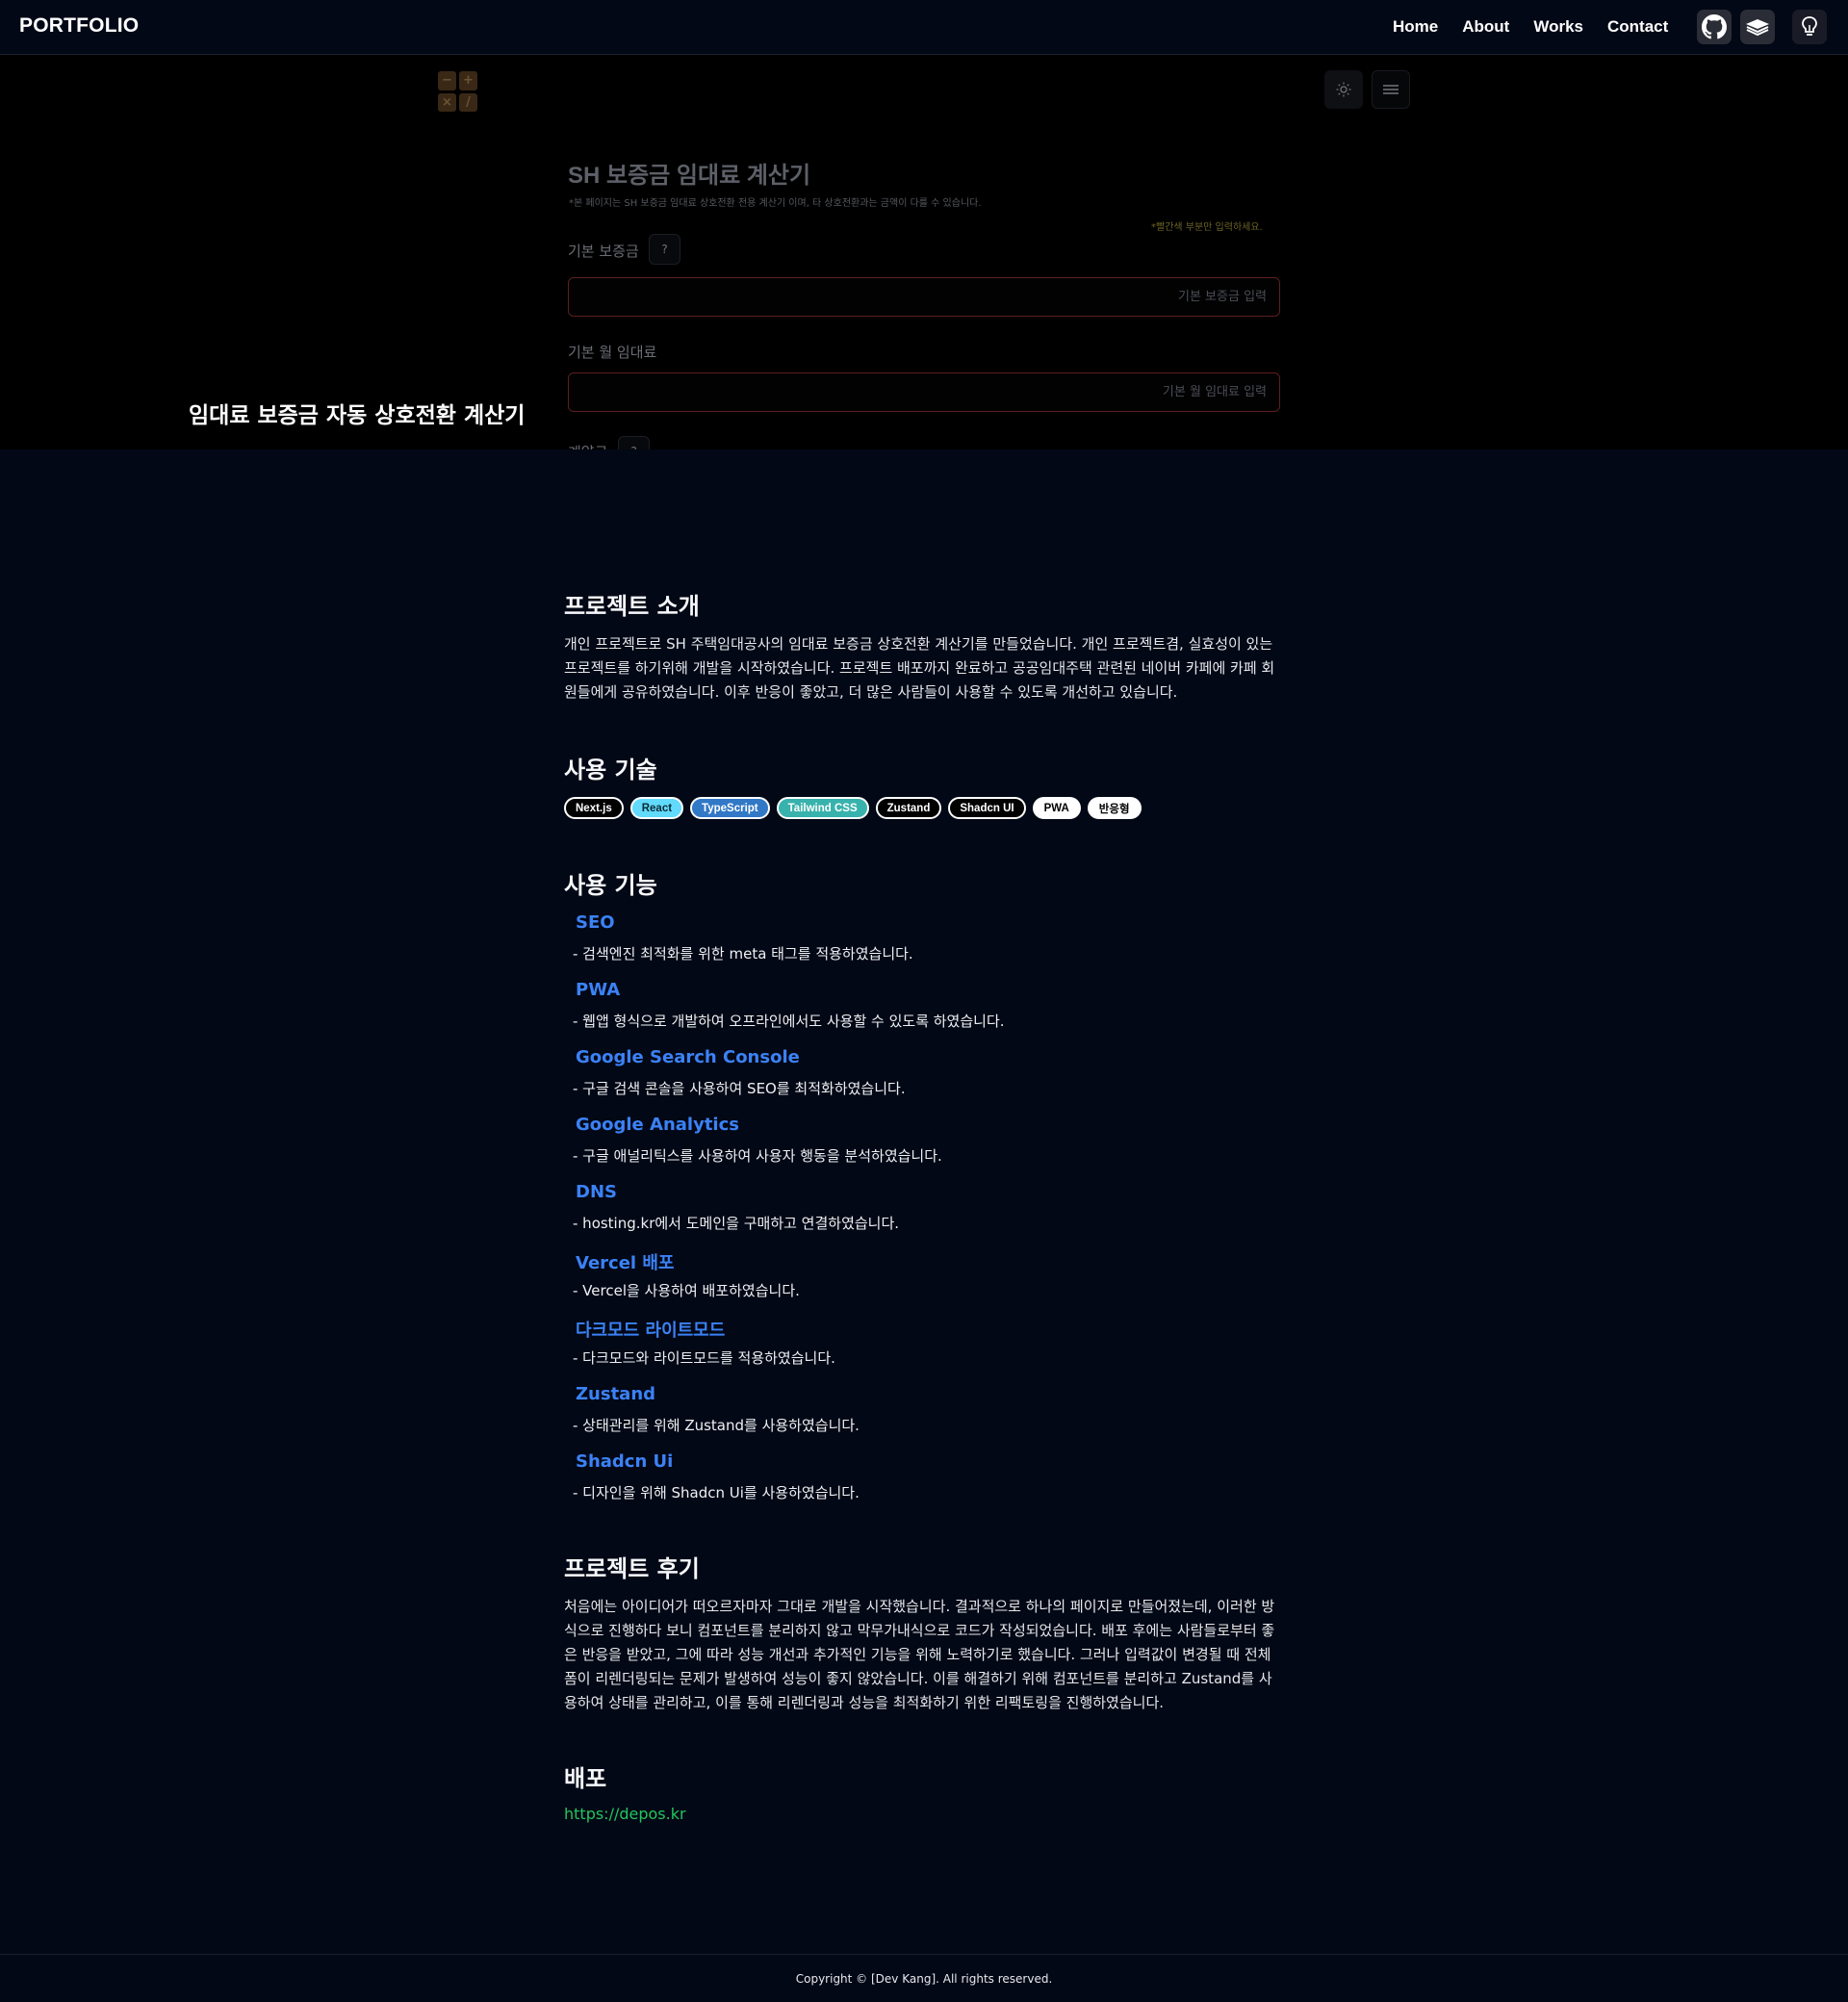  What do you see at coordinates (610, 770) in the screenshot?
I see `tech-heading: 사용 기술` at bounding box center [610, 770].